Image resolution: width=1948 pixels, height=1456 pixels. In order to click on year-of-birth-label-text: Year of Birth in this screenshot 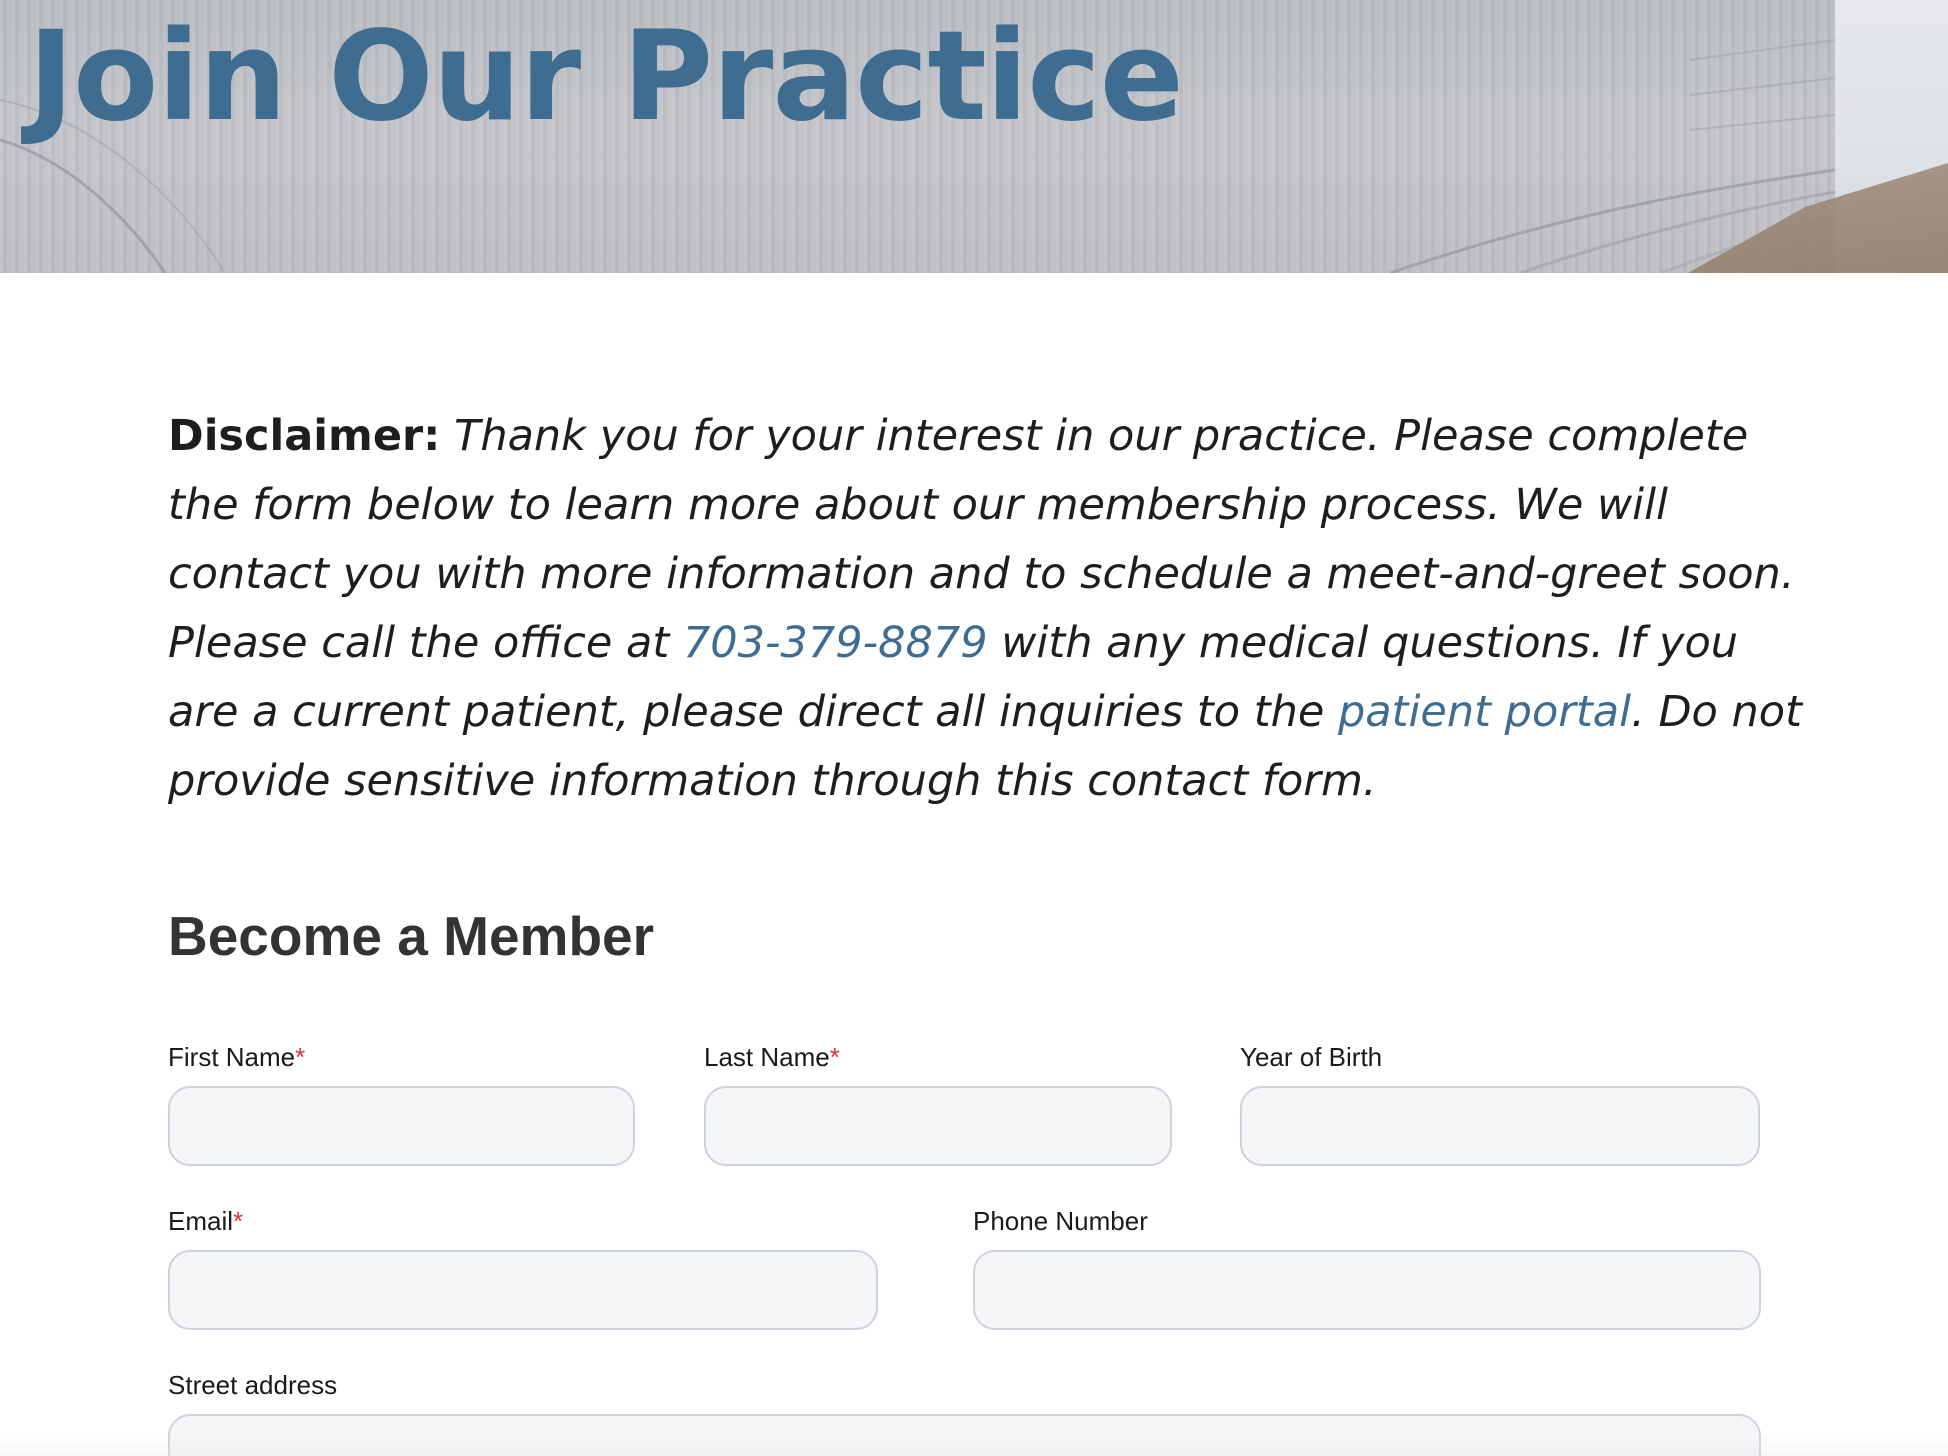, I will do `click(1311, 1057)`.